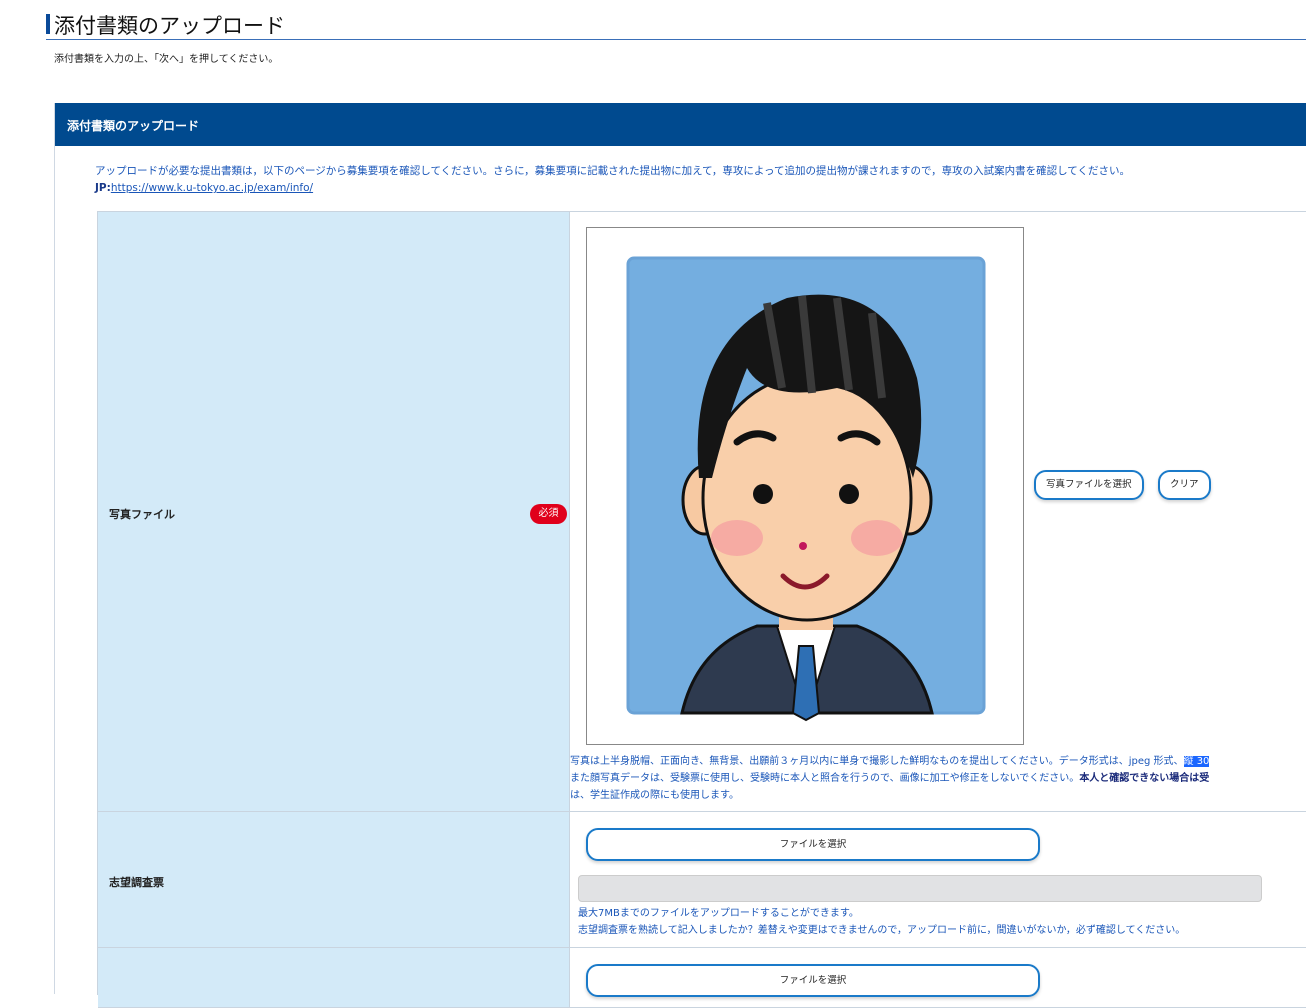 This screenshot has height=1008, width=1306. Describe the element at coordinates (334, 880) in the screenshot. I see `survey-label-cell: 志望調査票` at that location.